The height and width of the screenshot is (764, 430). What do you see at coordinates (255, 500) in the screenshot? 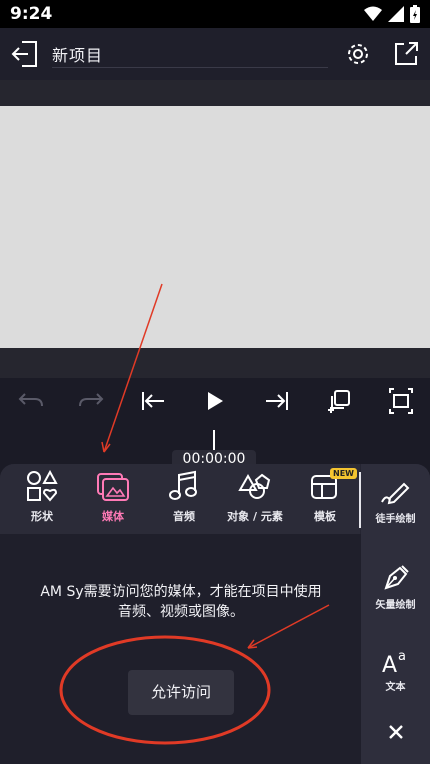
I see `tab-objects-elements: 对象 / 元素` at bounding box center [255, 500].